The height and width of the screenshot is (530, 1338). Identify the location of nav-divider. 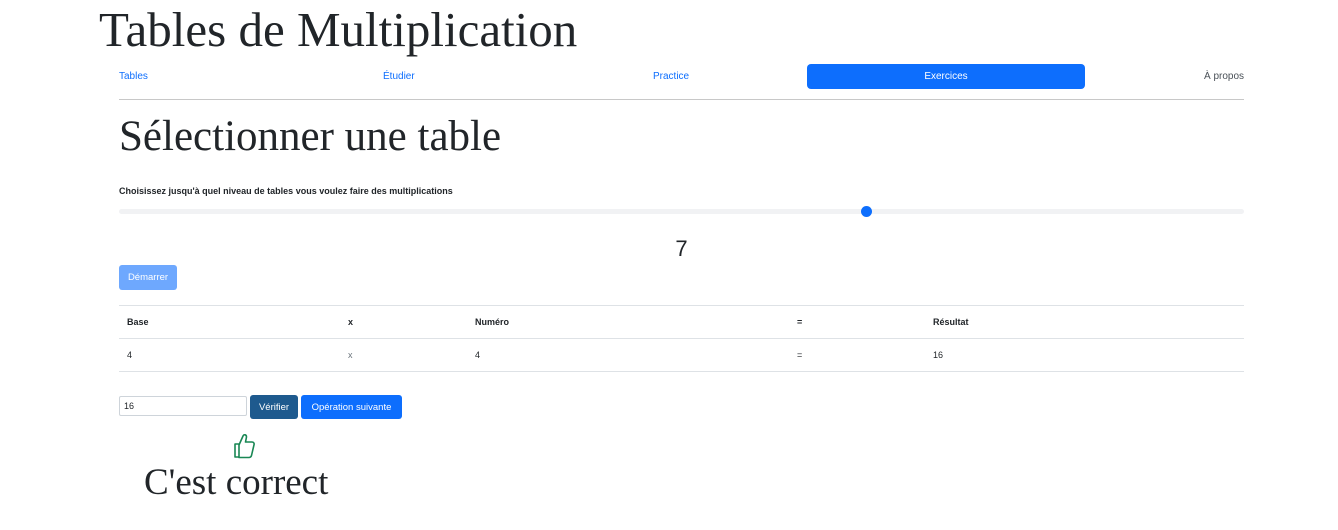
(681, 99).